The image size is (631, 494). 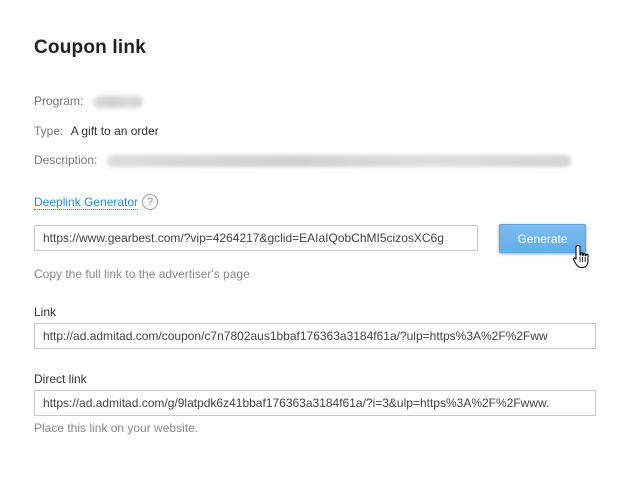 I want to click on type-label: Type:, so click(x=49, y=131).